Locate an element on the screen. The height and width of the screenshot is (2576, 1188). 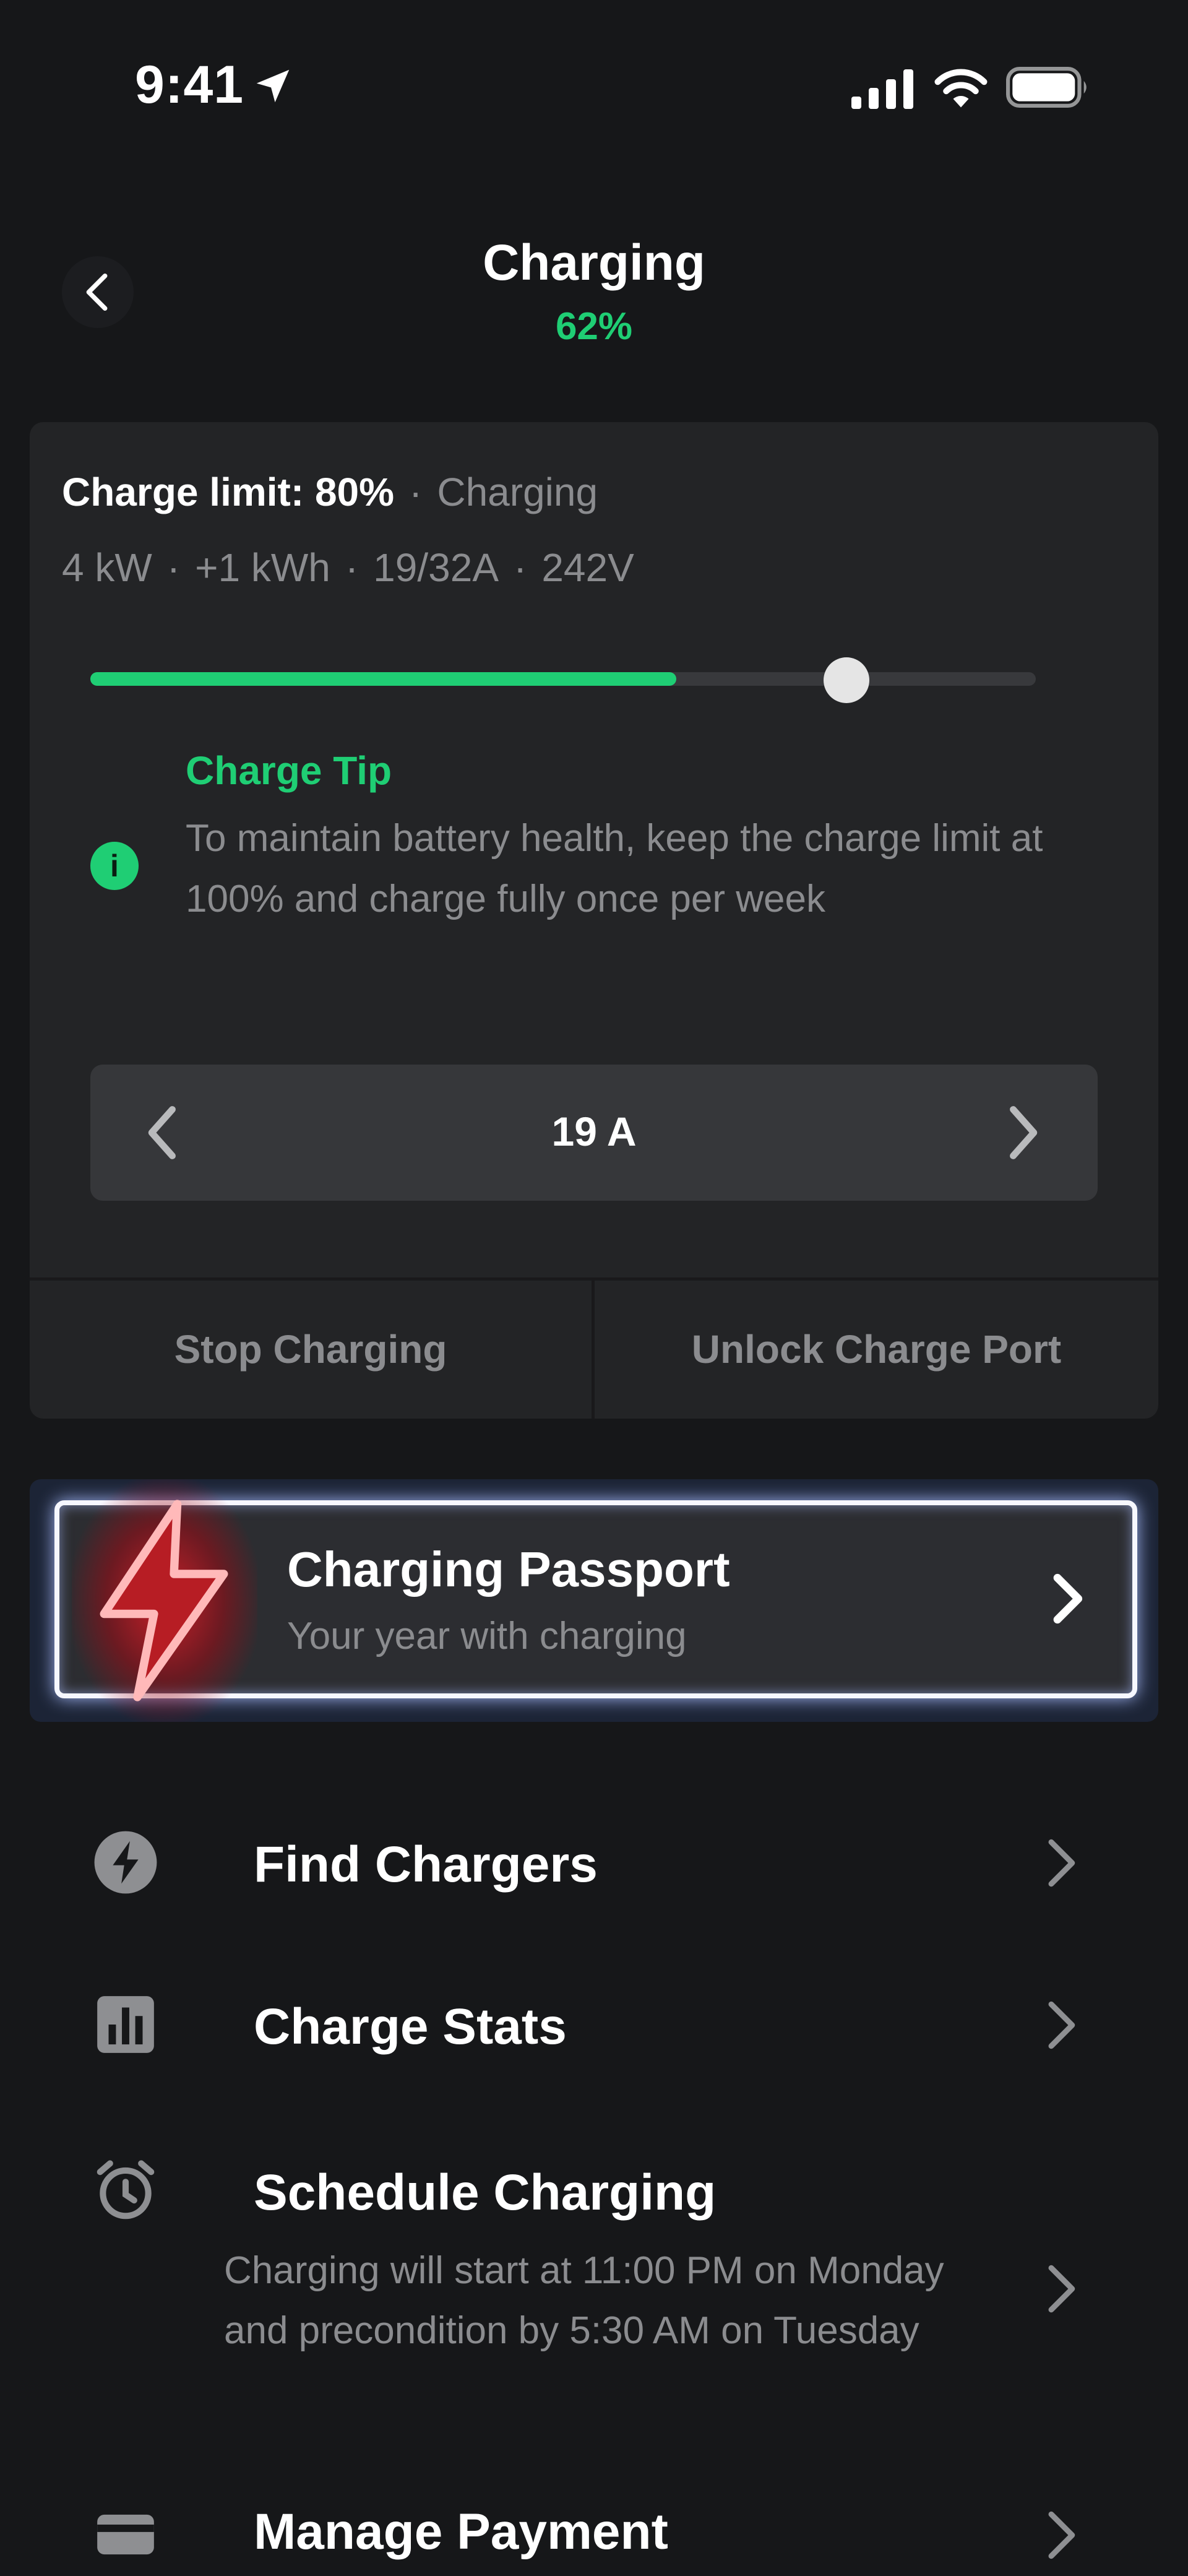
charger-bolt-icon is located at coordinates (125, 1862).